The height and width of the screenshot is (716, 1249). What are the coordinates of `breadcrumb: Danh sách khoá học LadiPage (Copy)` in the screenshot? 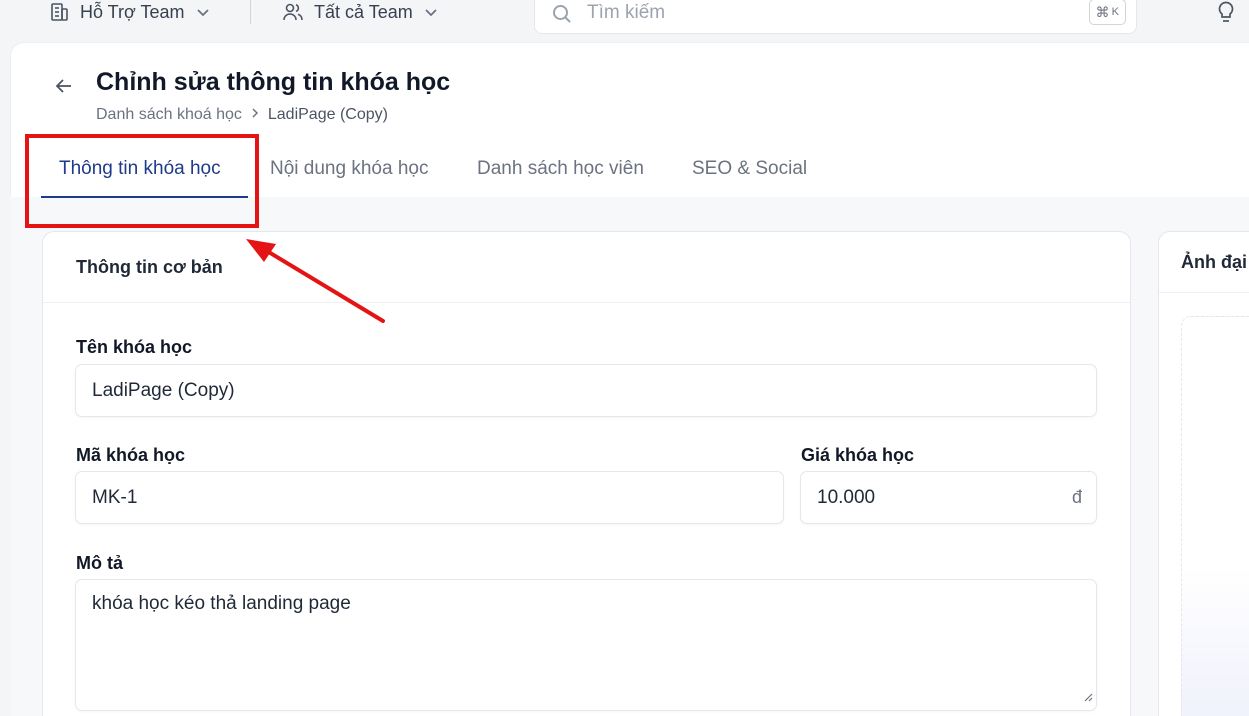 It's located at (242, 115).